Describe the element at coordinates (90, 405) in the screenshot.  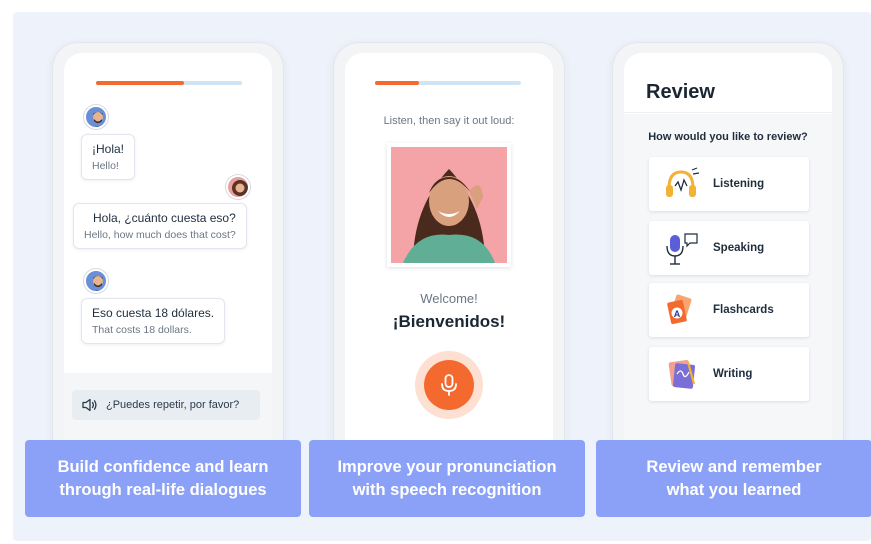
I see `speaker-icon` at that location.